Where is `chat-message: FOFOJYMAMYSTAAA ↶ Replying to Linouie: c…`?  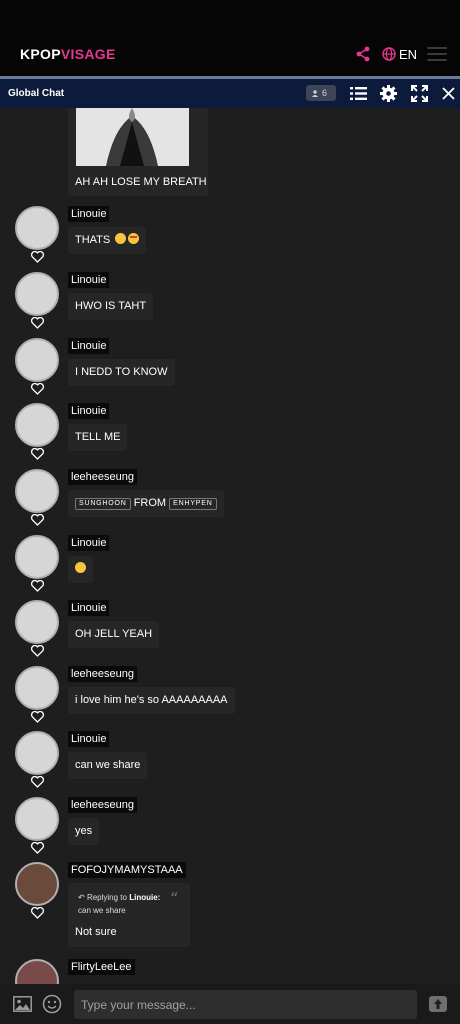
chat-message: FOFOJYMAMYSTAAA ↶ Replying to Linouie: c… is located at coordinates (230, 910).